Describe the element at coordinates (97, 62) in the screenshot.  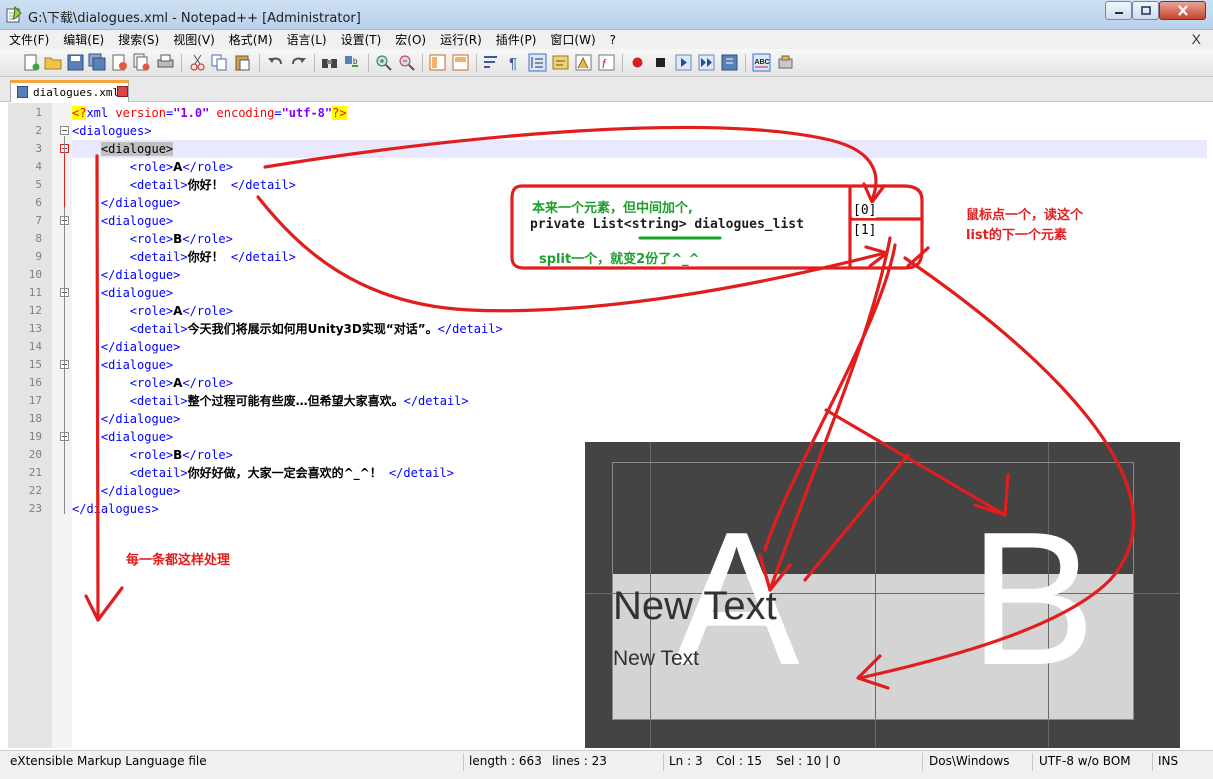
I see `save-all-icon` at that location.